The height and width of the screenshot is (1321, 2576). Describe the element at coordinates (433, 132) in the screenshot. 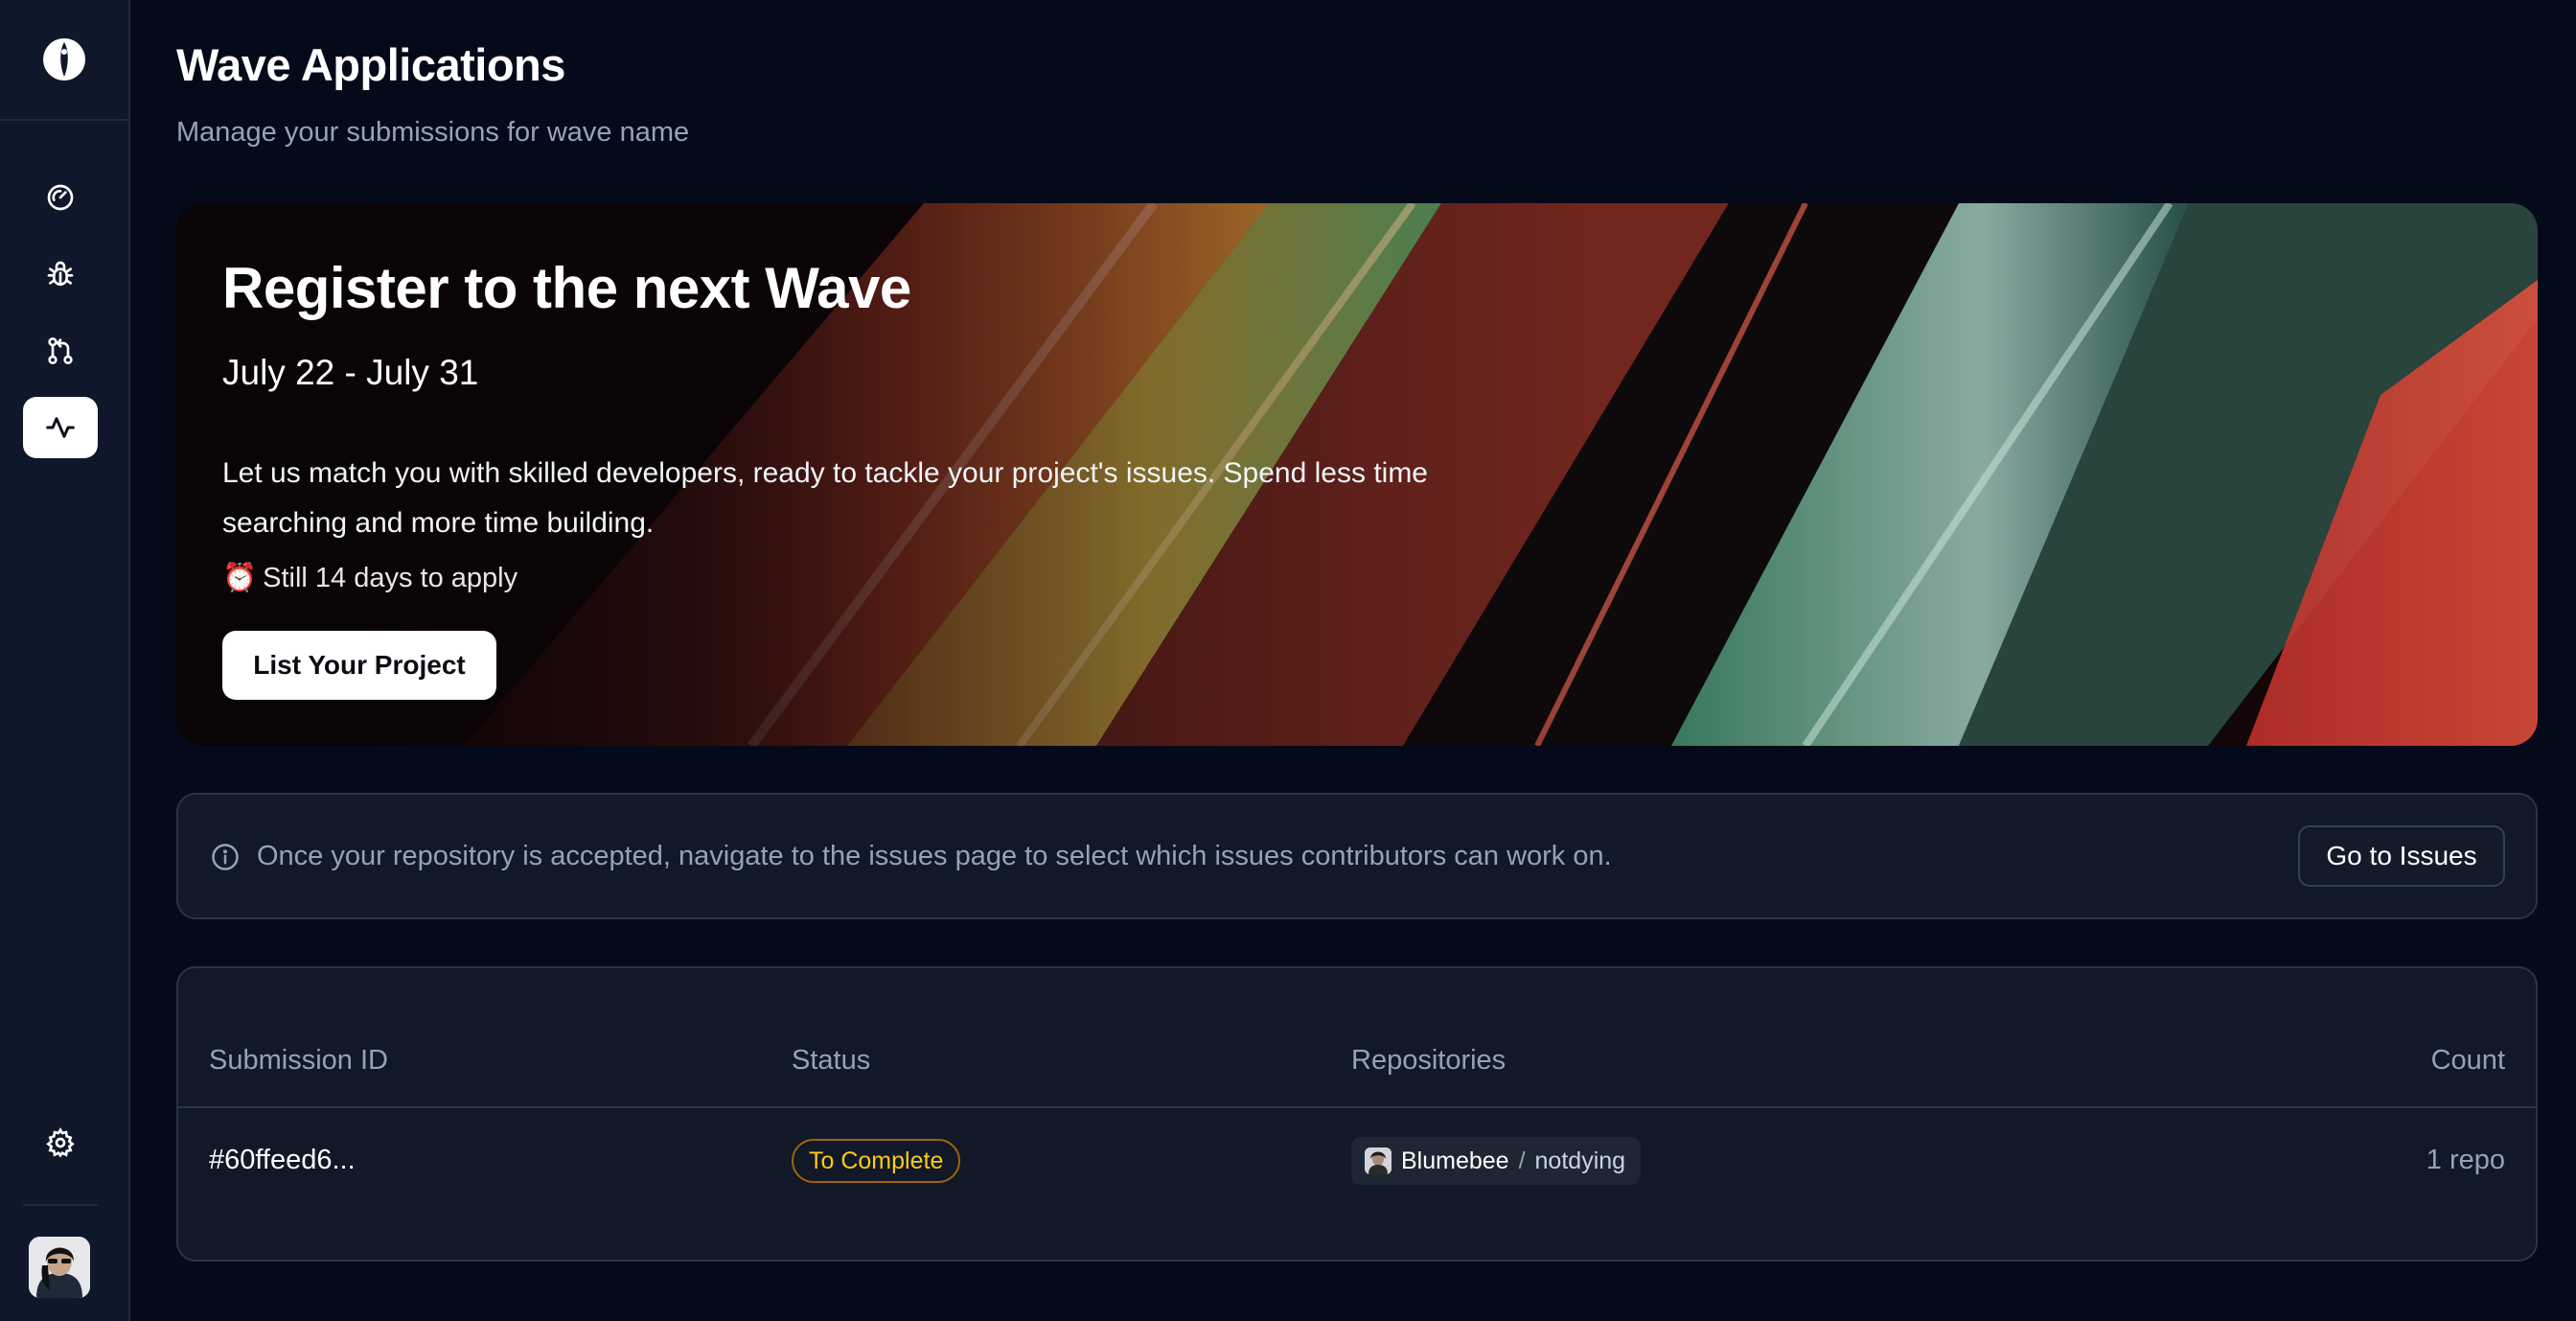

I see `page-subtitle: Manage your submissions for wave name` at that location.